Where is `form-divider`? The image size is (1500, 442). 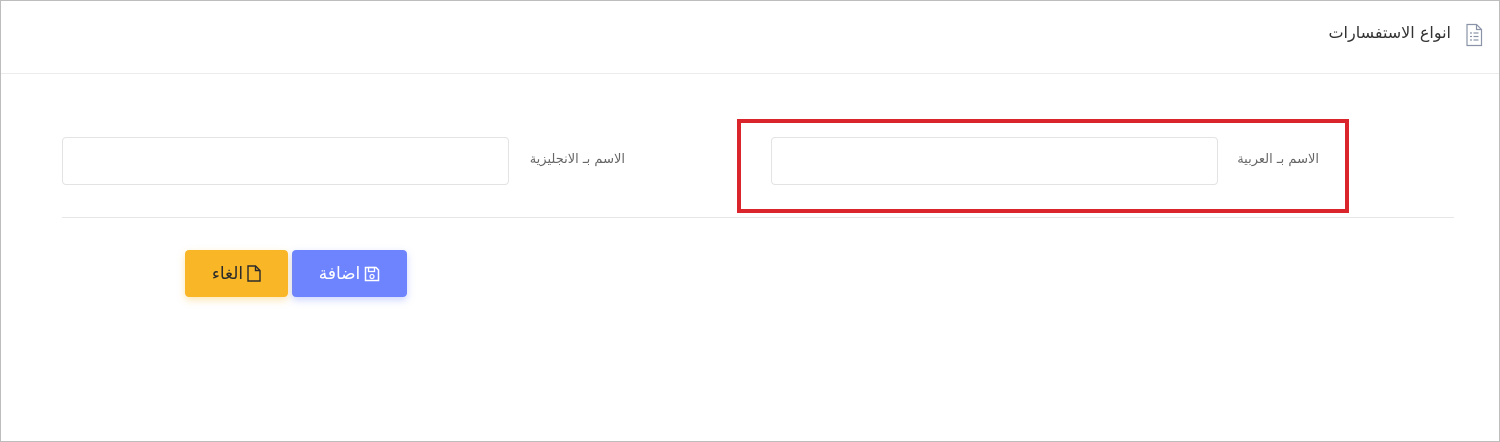 form-divider is located at coordinates (758, 217).